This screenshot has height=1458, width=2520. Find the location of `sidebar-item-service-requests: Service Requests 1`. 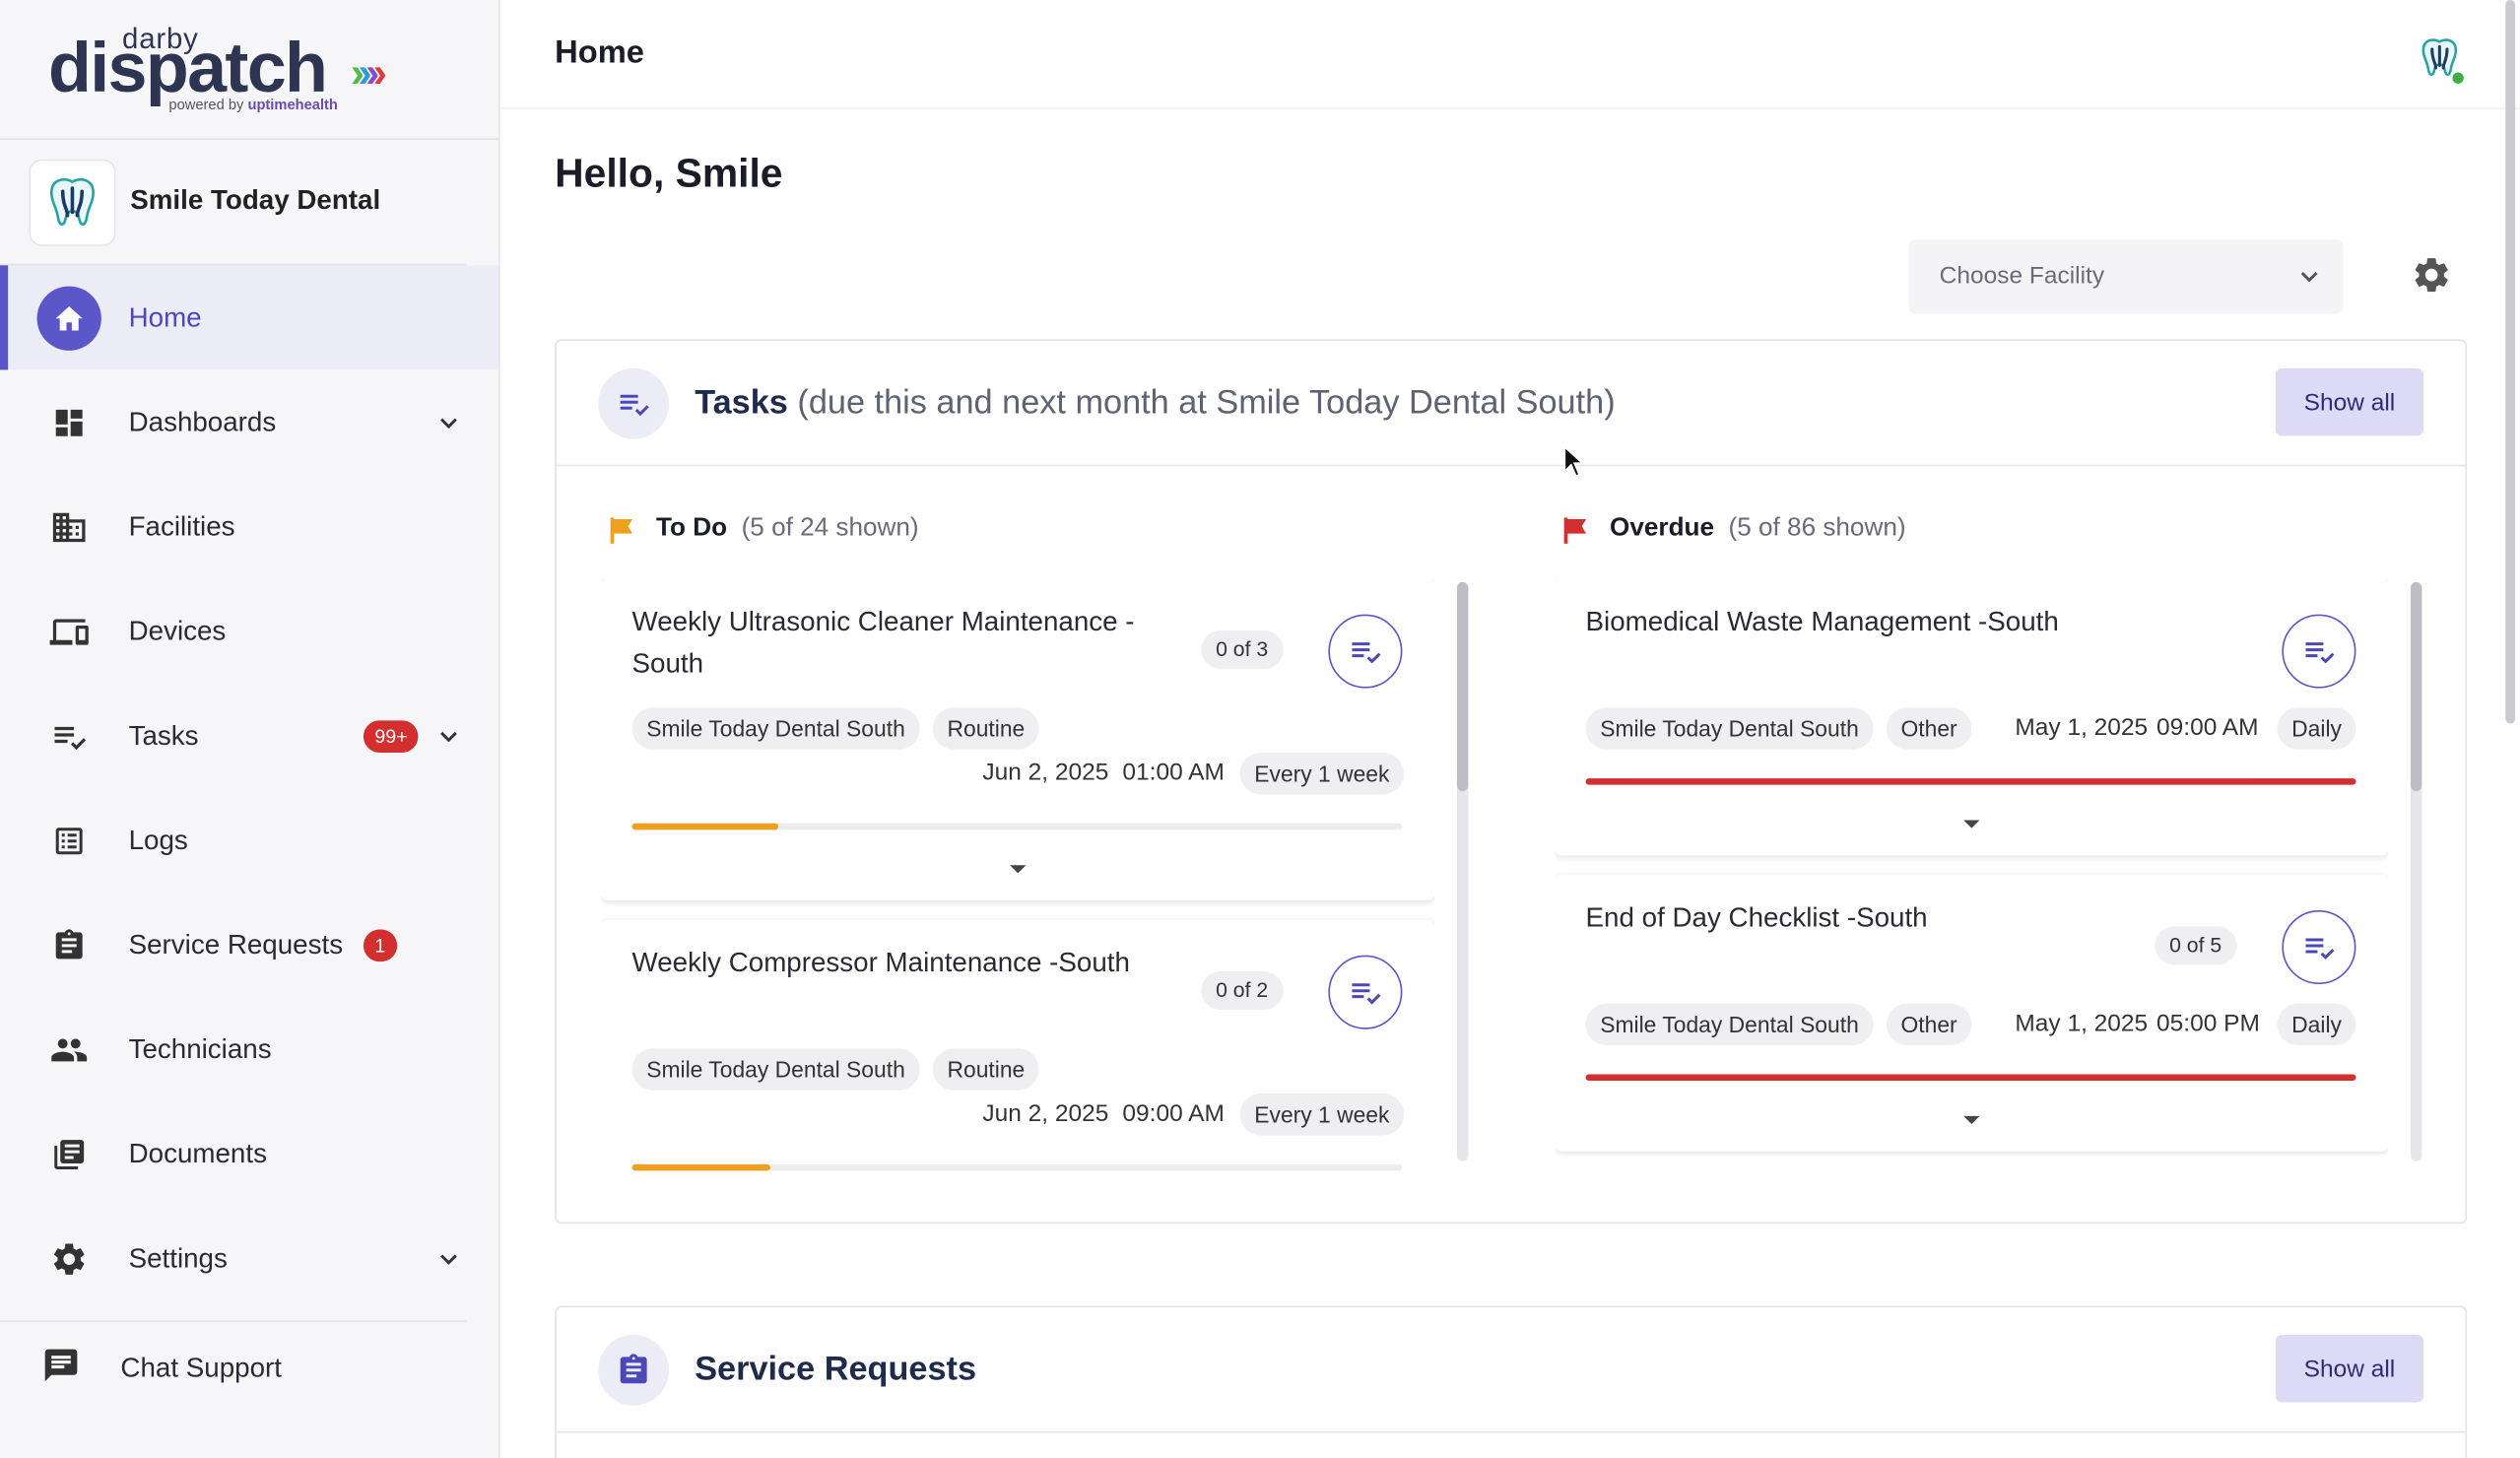

sidebar-item-service-requests: Service Requests 1 is located at coordinates (249, 945).